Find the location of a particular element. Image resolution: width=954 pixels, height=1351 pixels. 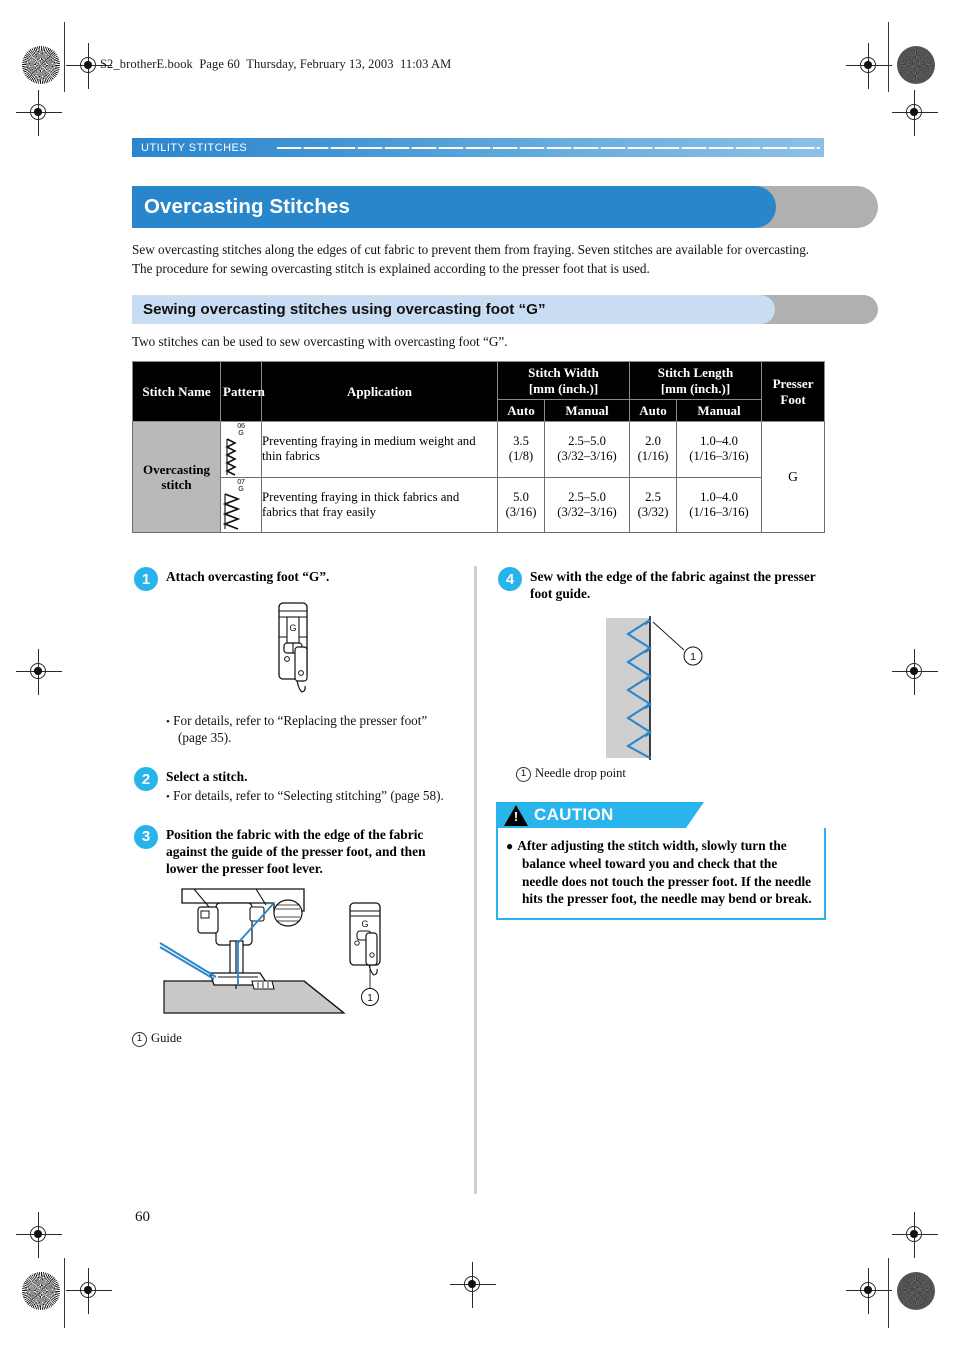

cell-length-auto-06: 2.0 (1/16) is located at coordinates (653, 449).